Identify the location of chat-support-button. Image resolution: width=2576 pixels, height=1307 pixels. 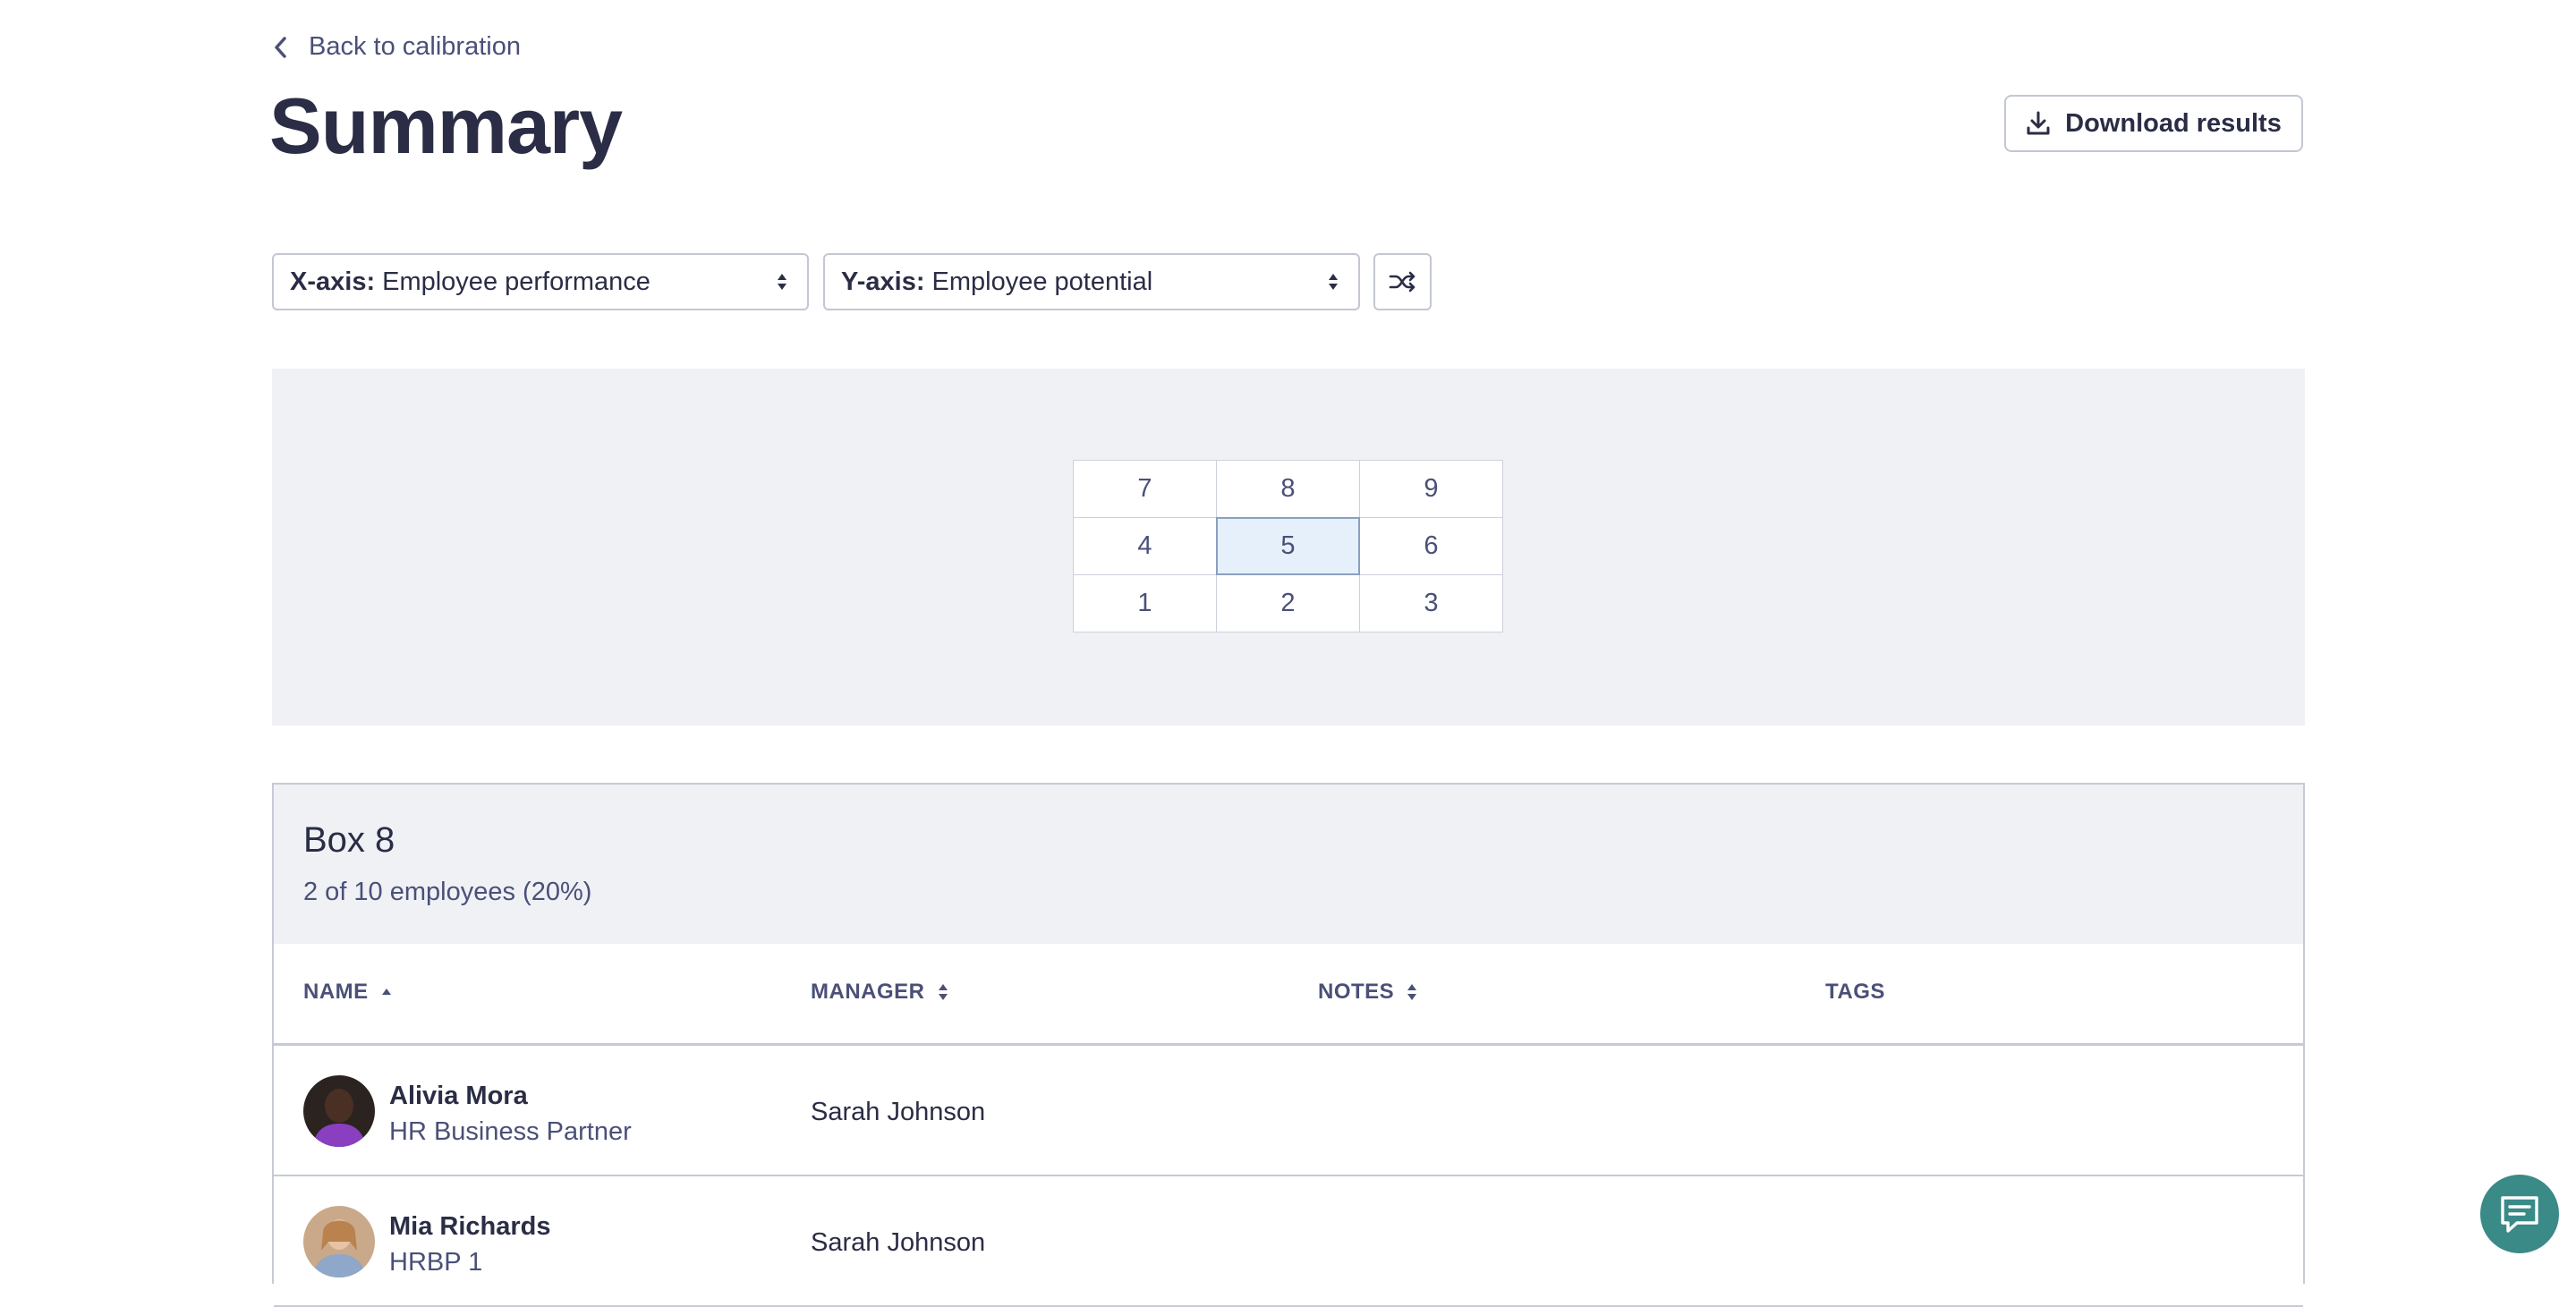
(2519, 1214).